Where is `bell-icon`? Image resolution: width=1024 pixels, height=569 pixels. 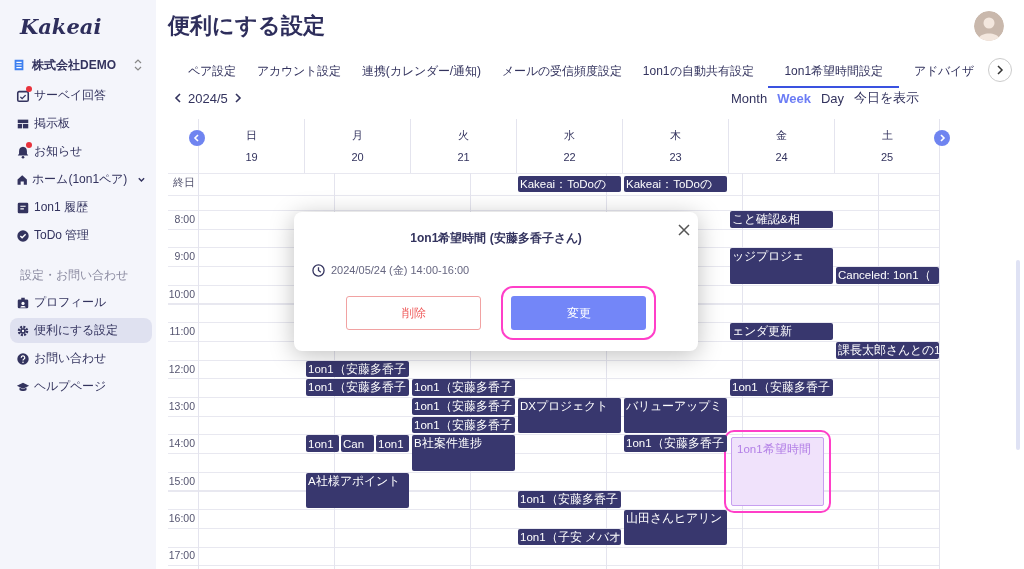 bell-icon is located at coordinates (23, 151).